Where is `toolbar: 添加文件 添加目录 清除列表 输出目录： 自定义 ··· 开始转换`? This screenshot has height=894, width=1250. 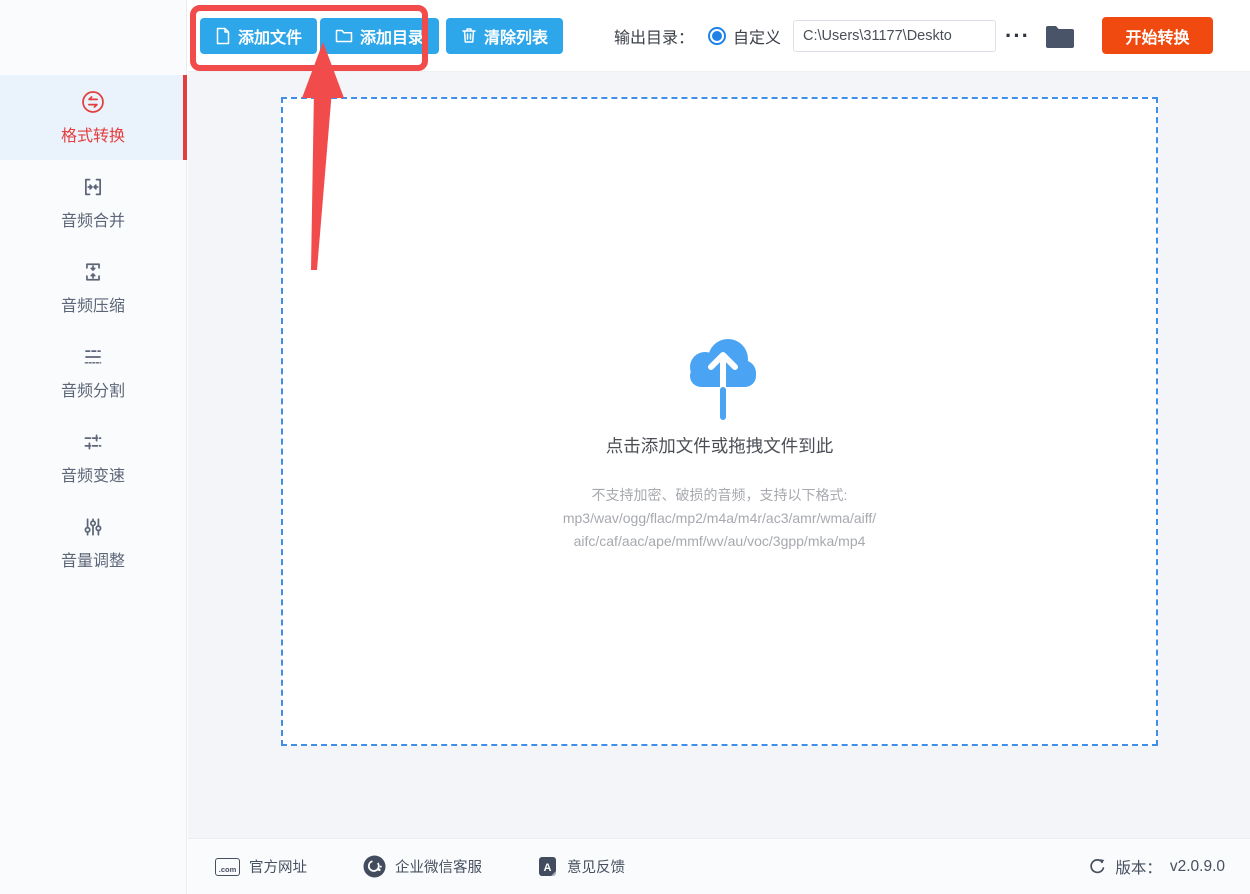
toolbar: 添加文件 添加目录 清除列表 输出目录： 自定义 ··· 开始转换 is located at coordinates (719, 36).